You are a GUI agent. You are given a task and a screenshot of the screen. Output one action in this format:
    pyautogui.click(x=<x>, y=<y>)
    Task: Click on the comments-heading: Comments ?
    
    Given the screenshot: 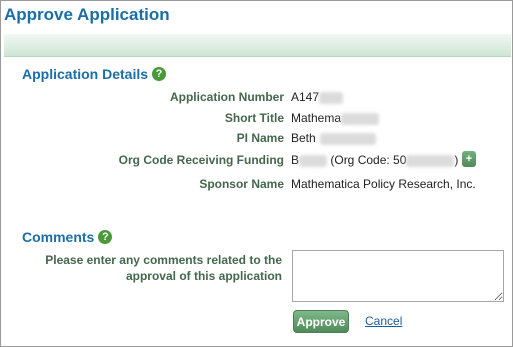 What is the action you would take?
    pyautogui.click(x=67, y=237)
    